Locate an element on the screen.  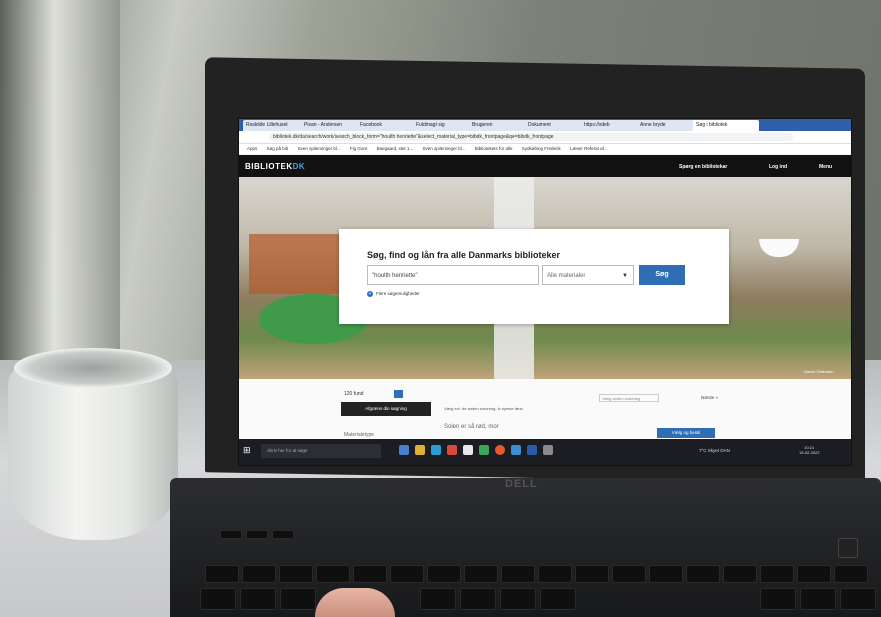
choose-order-button: Vælg og bestil is located at coordinates (686, 433).